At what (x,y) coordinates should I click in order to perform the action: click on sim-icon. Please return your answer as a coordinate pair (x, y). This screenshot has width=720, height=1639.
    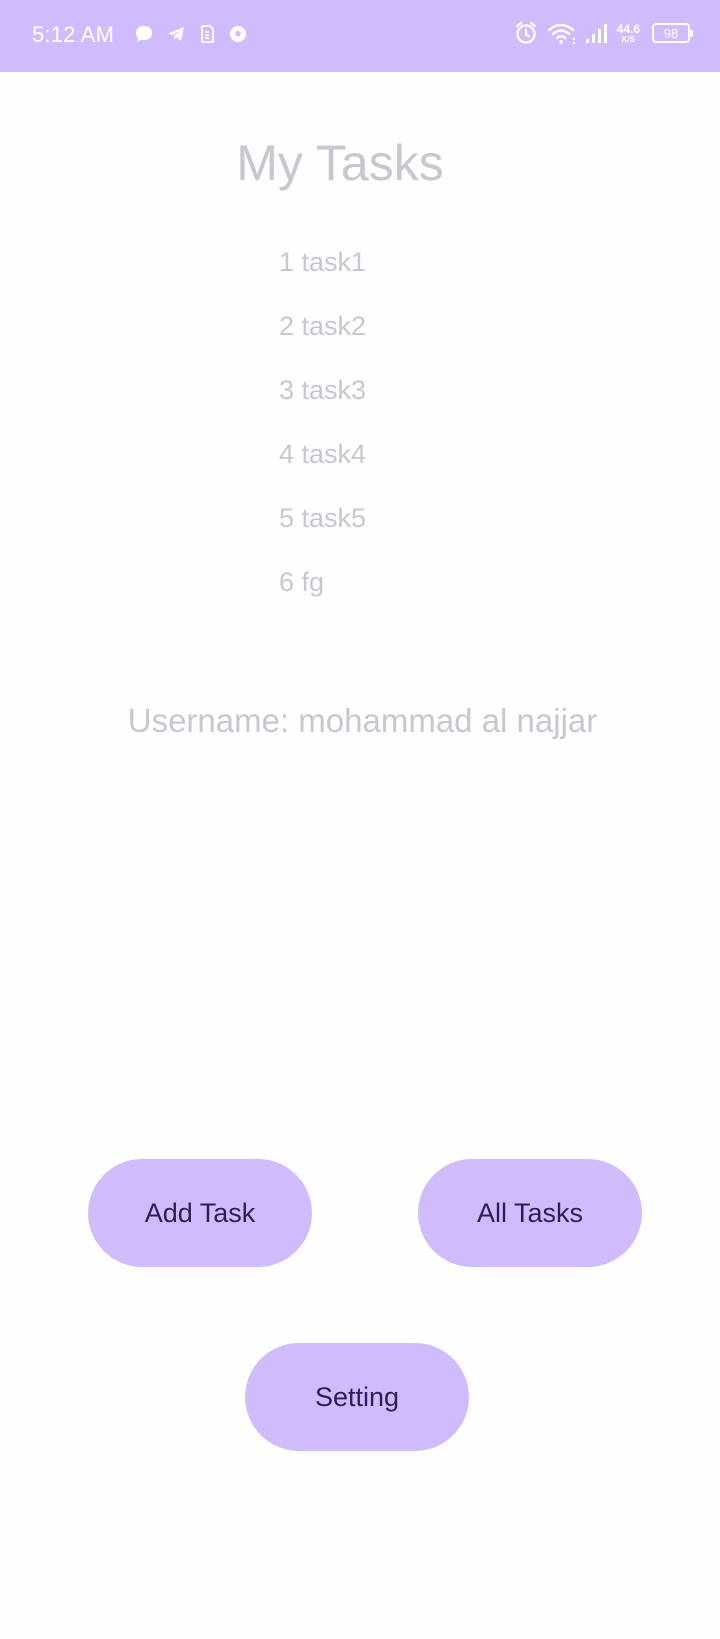
    Looking at the image, I should click on (207, 34).